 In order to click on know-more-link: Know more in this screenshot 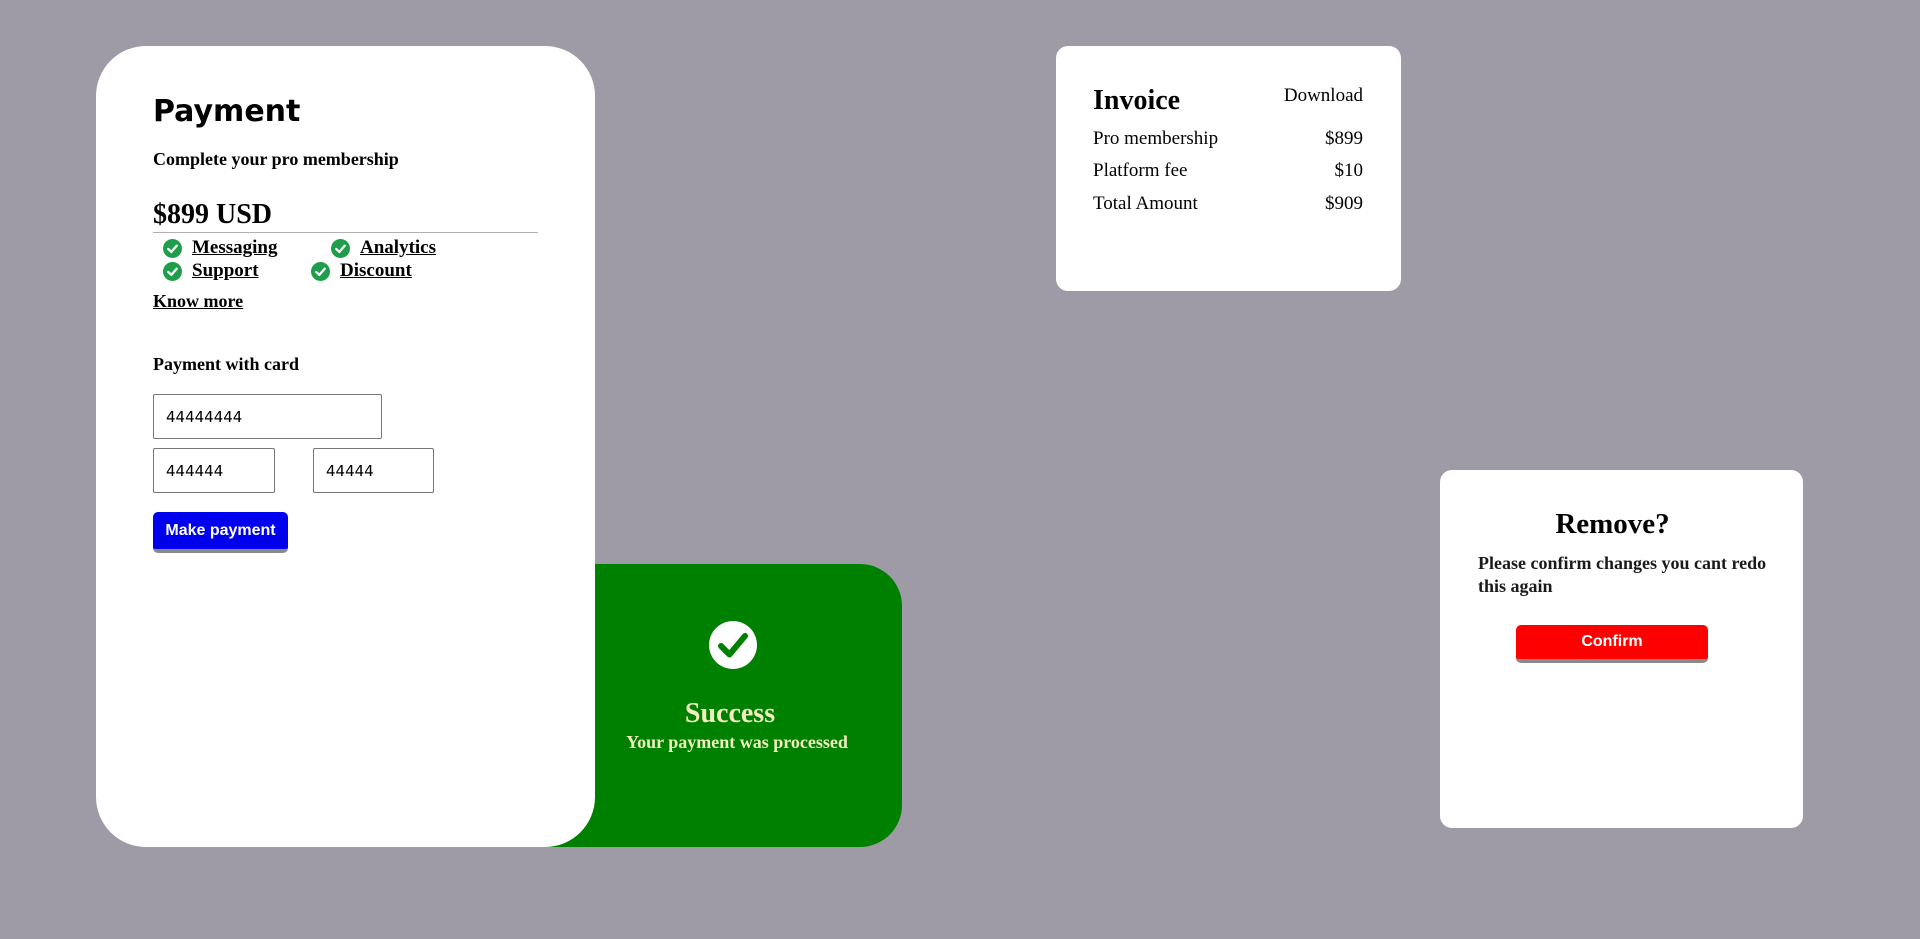, I will do `click(198, 301)`.